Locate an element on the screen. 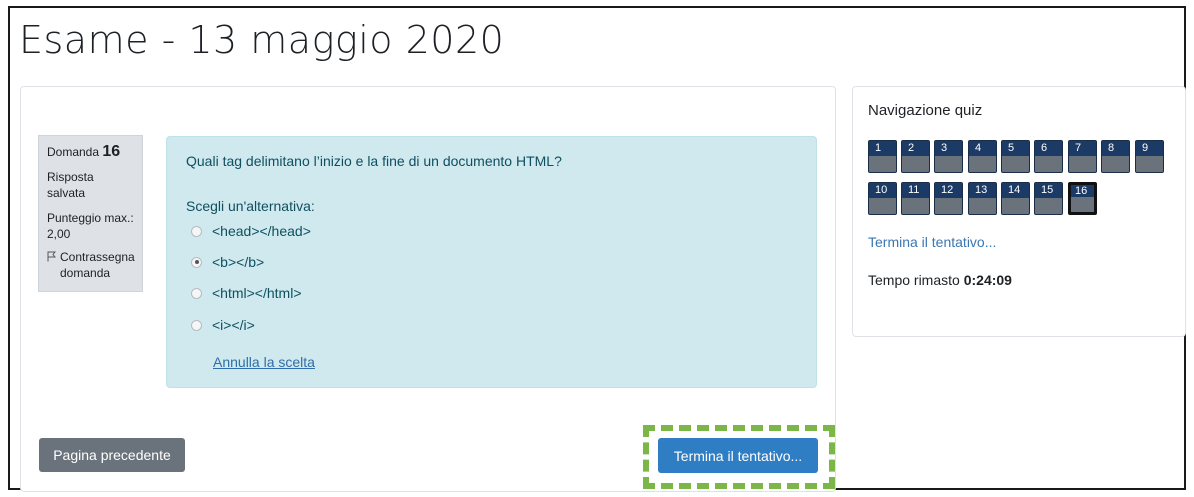 This screenshot has width=1194, height=497. nav-question-number: 6 is located at coordinates (1048, 148).